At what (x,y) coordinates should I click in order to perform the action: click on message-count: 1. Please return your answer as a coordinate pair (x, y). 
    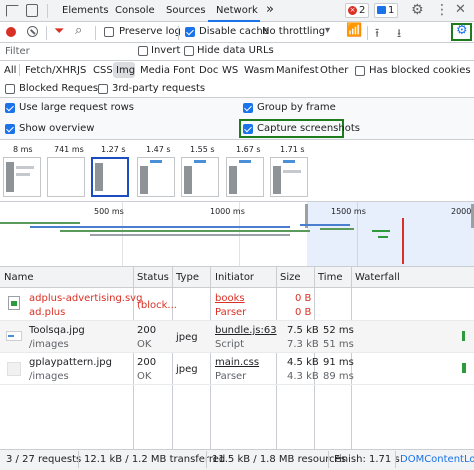
    Looking at the image, I should click on (391, 10).